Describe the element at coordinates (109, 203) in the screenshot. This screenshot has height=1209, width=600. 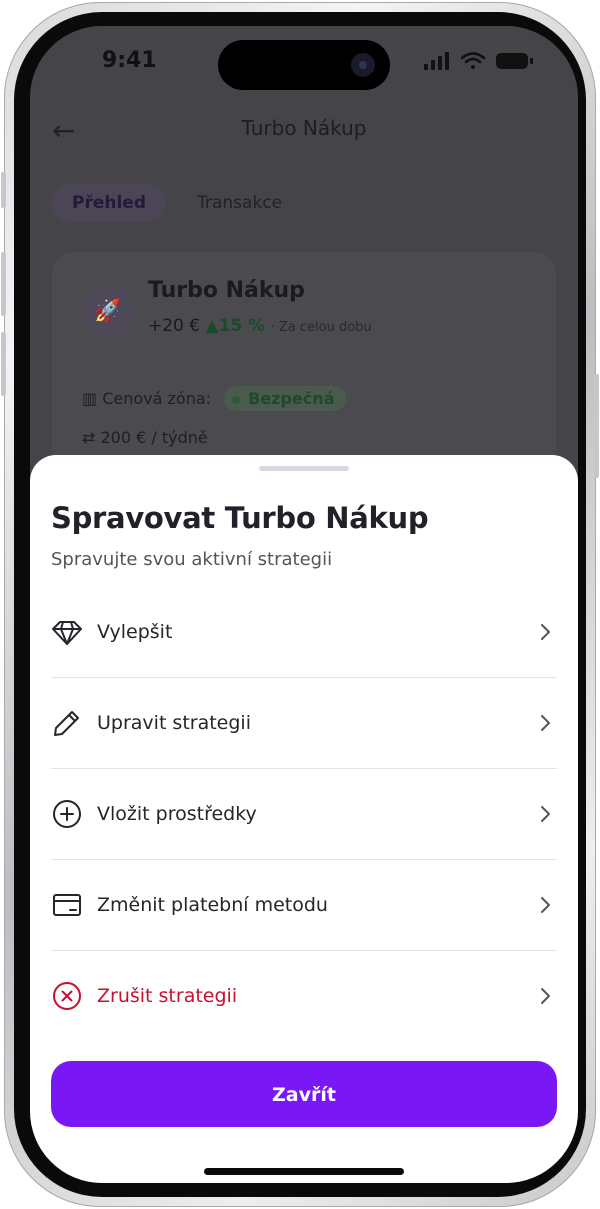
I see `tab-prehled: Přehled` at that location.